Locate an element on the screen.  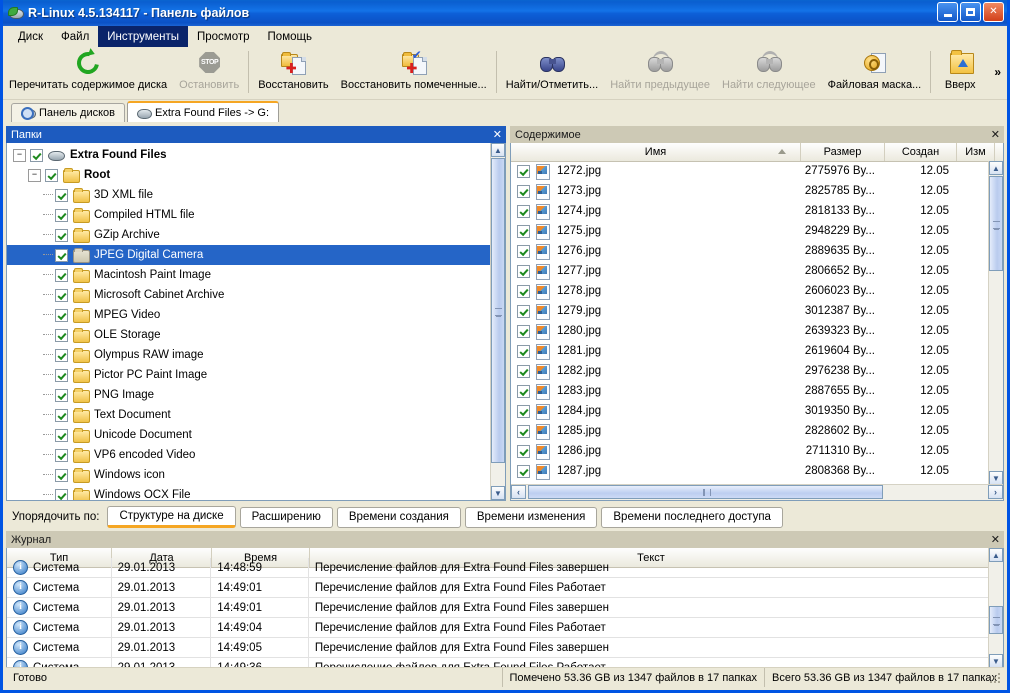
menu-item-tools: Инструменты is located at coordinates (143, 36).